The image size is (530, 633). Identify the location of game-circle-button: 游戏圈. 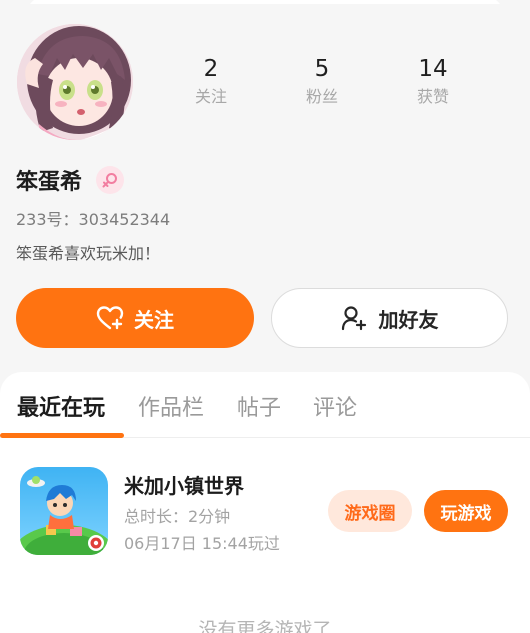
(370, 511).